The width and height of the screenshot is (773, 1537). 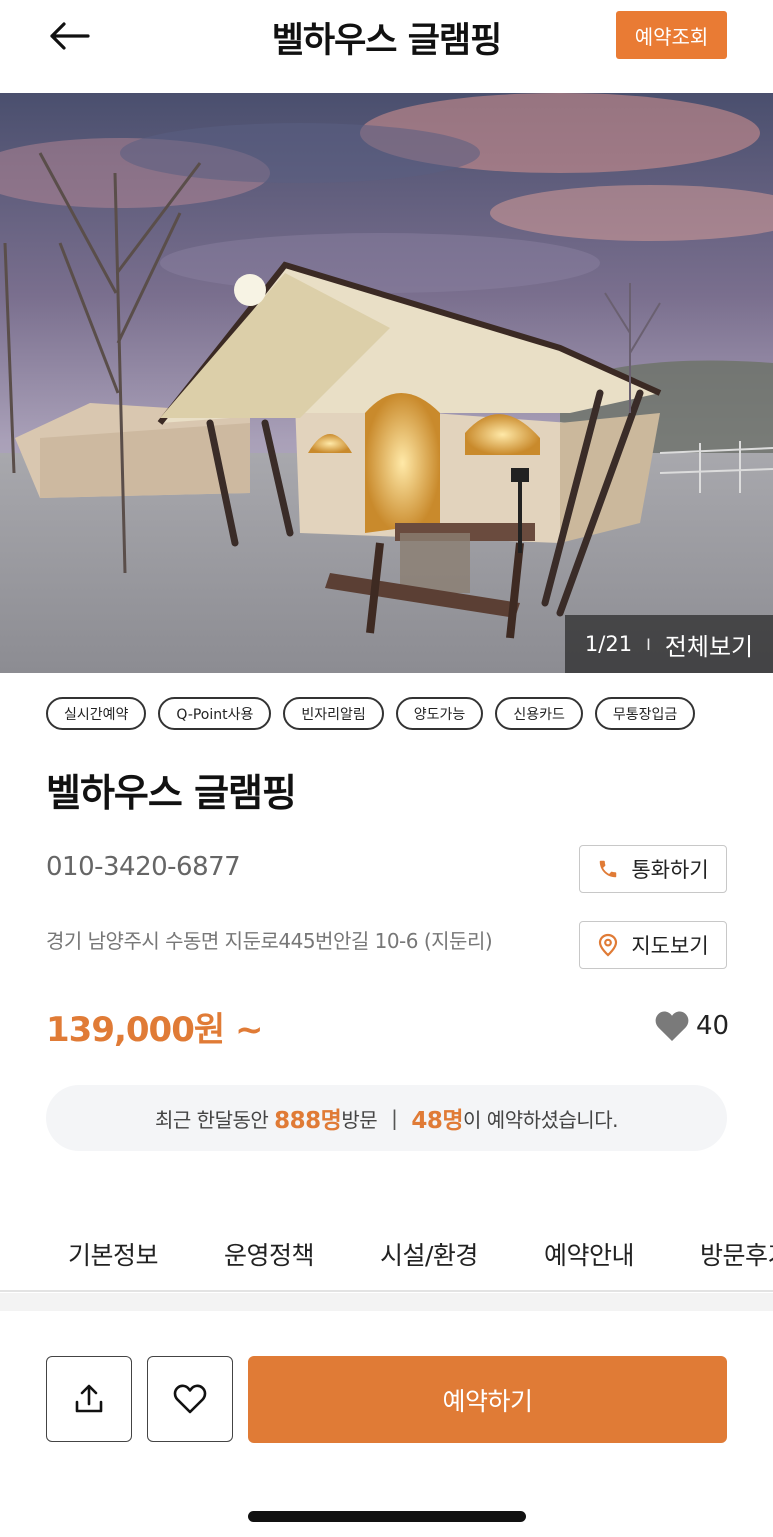 I want to click on photo-counter: 1/21 I 전체보기, so click(x=669, y=644).